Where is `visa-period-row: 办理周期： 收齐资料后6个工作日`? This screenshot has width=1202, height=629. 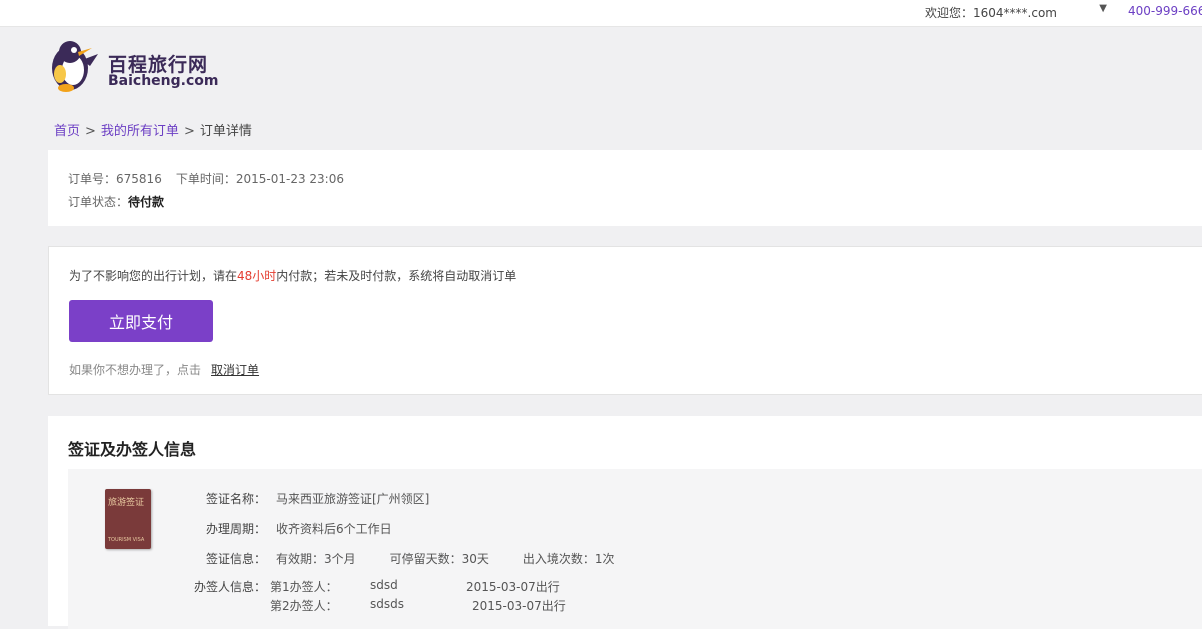
visa-period-row: 办理周期： 收齐资料后6个工作日 is located at coordinates (286, 528).